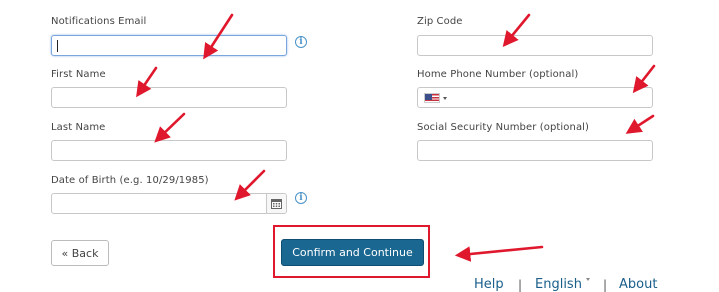  What do you see at coordinates (499, 253) in the screenshot?
I see `arrow-confirm-button` at bounding box center [499, 253].